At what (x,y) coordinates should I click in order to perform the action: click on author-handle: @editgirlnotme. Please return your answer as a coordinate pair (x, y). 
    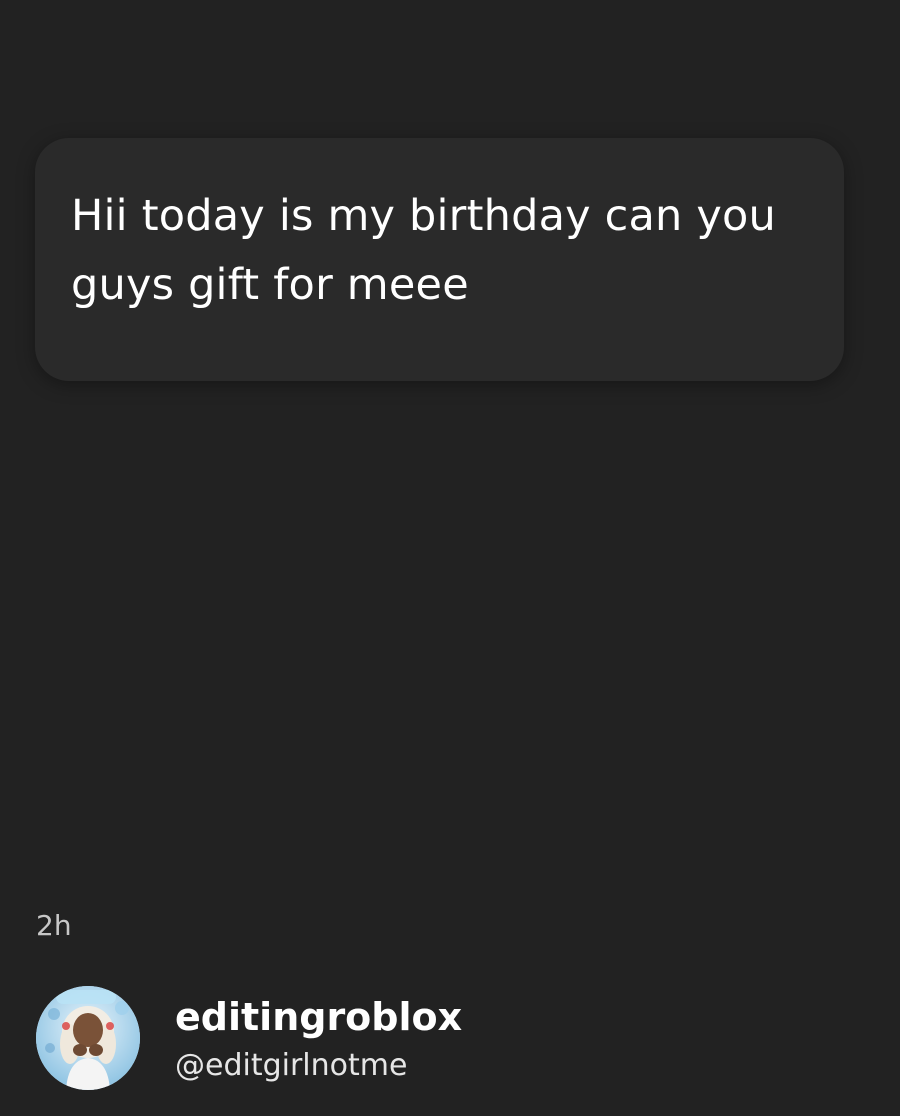
    Looking at the image, I should click on (291, 1066).